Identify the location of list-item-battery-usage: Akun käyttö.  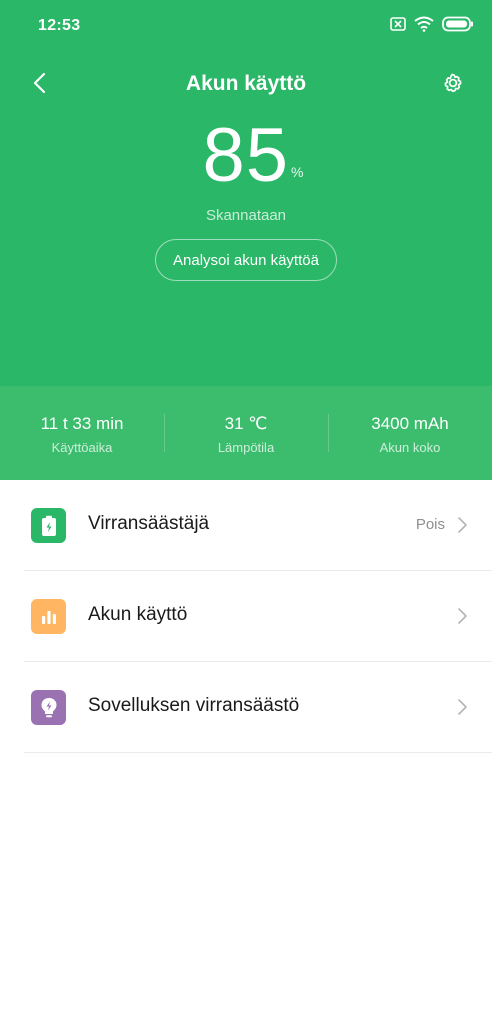
(246, 616).